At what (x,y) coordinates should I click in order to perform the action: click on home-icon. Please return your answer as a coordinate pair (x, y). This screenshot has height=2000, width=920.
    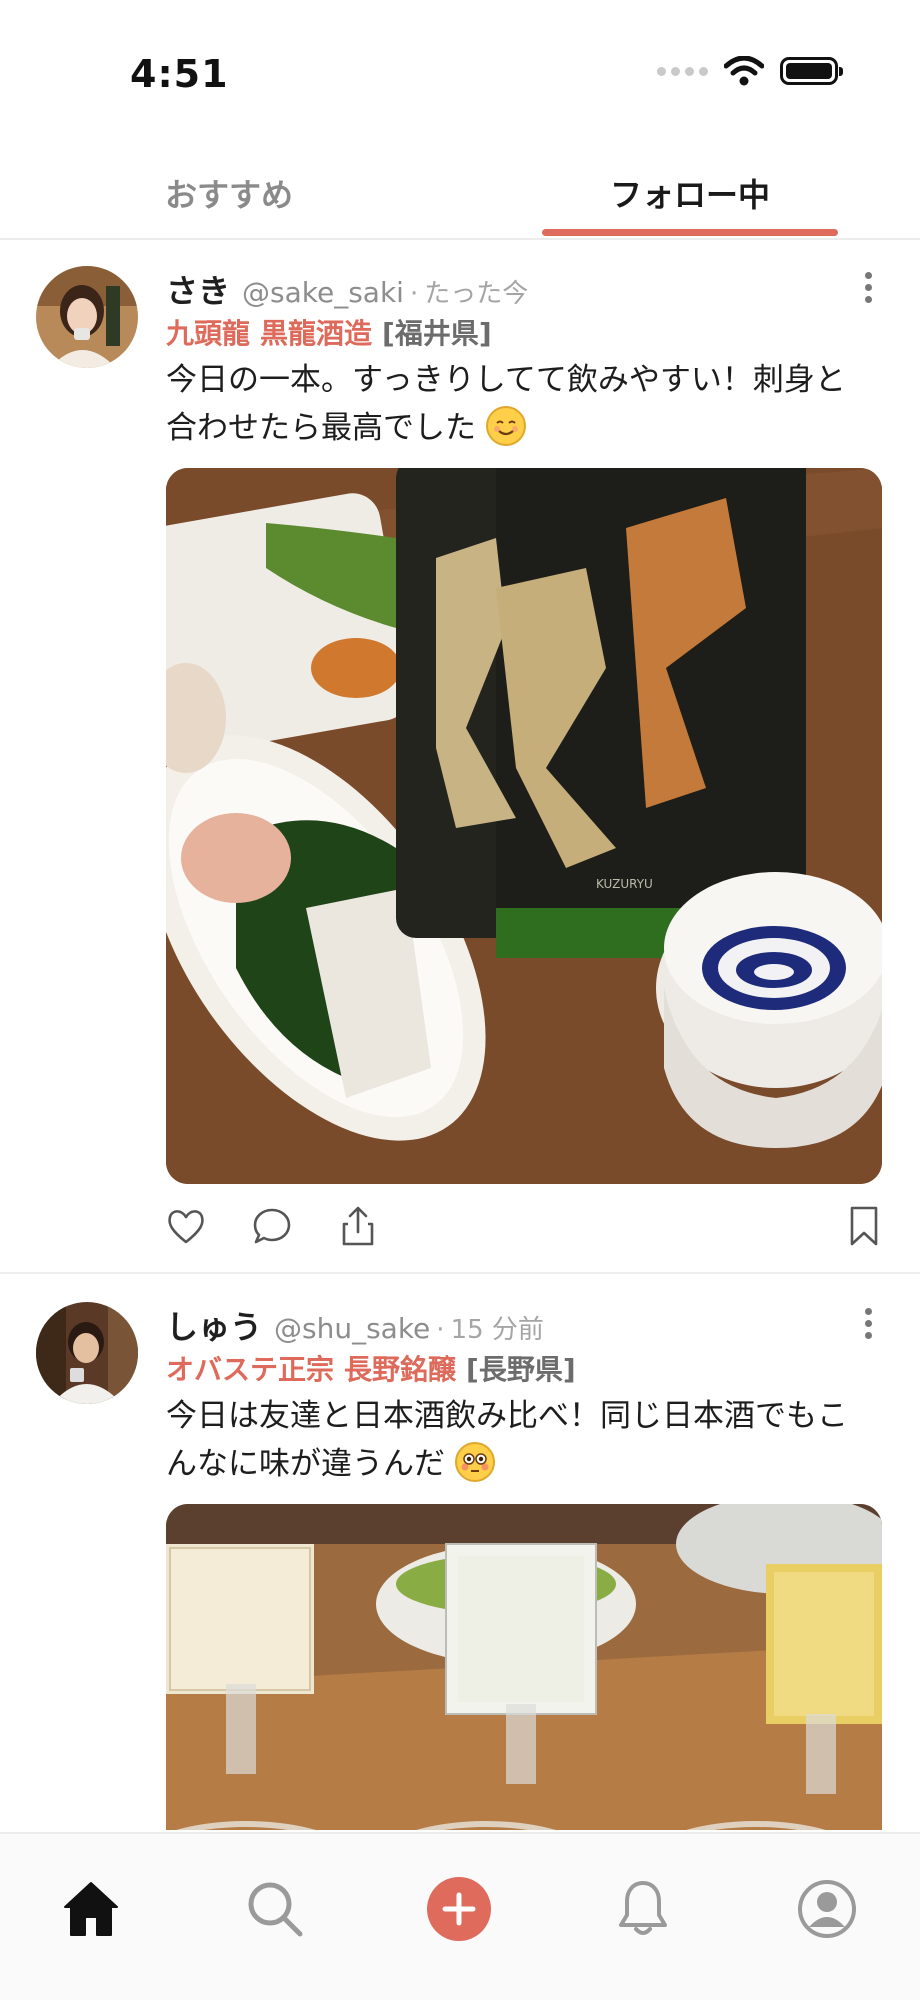
    Looking at the image, I should click on (91, 1909).